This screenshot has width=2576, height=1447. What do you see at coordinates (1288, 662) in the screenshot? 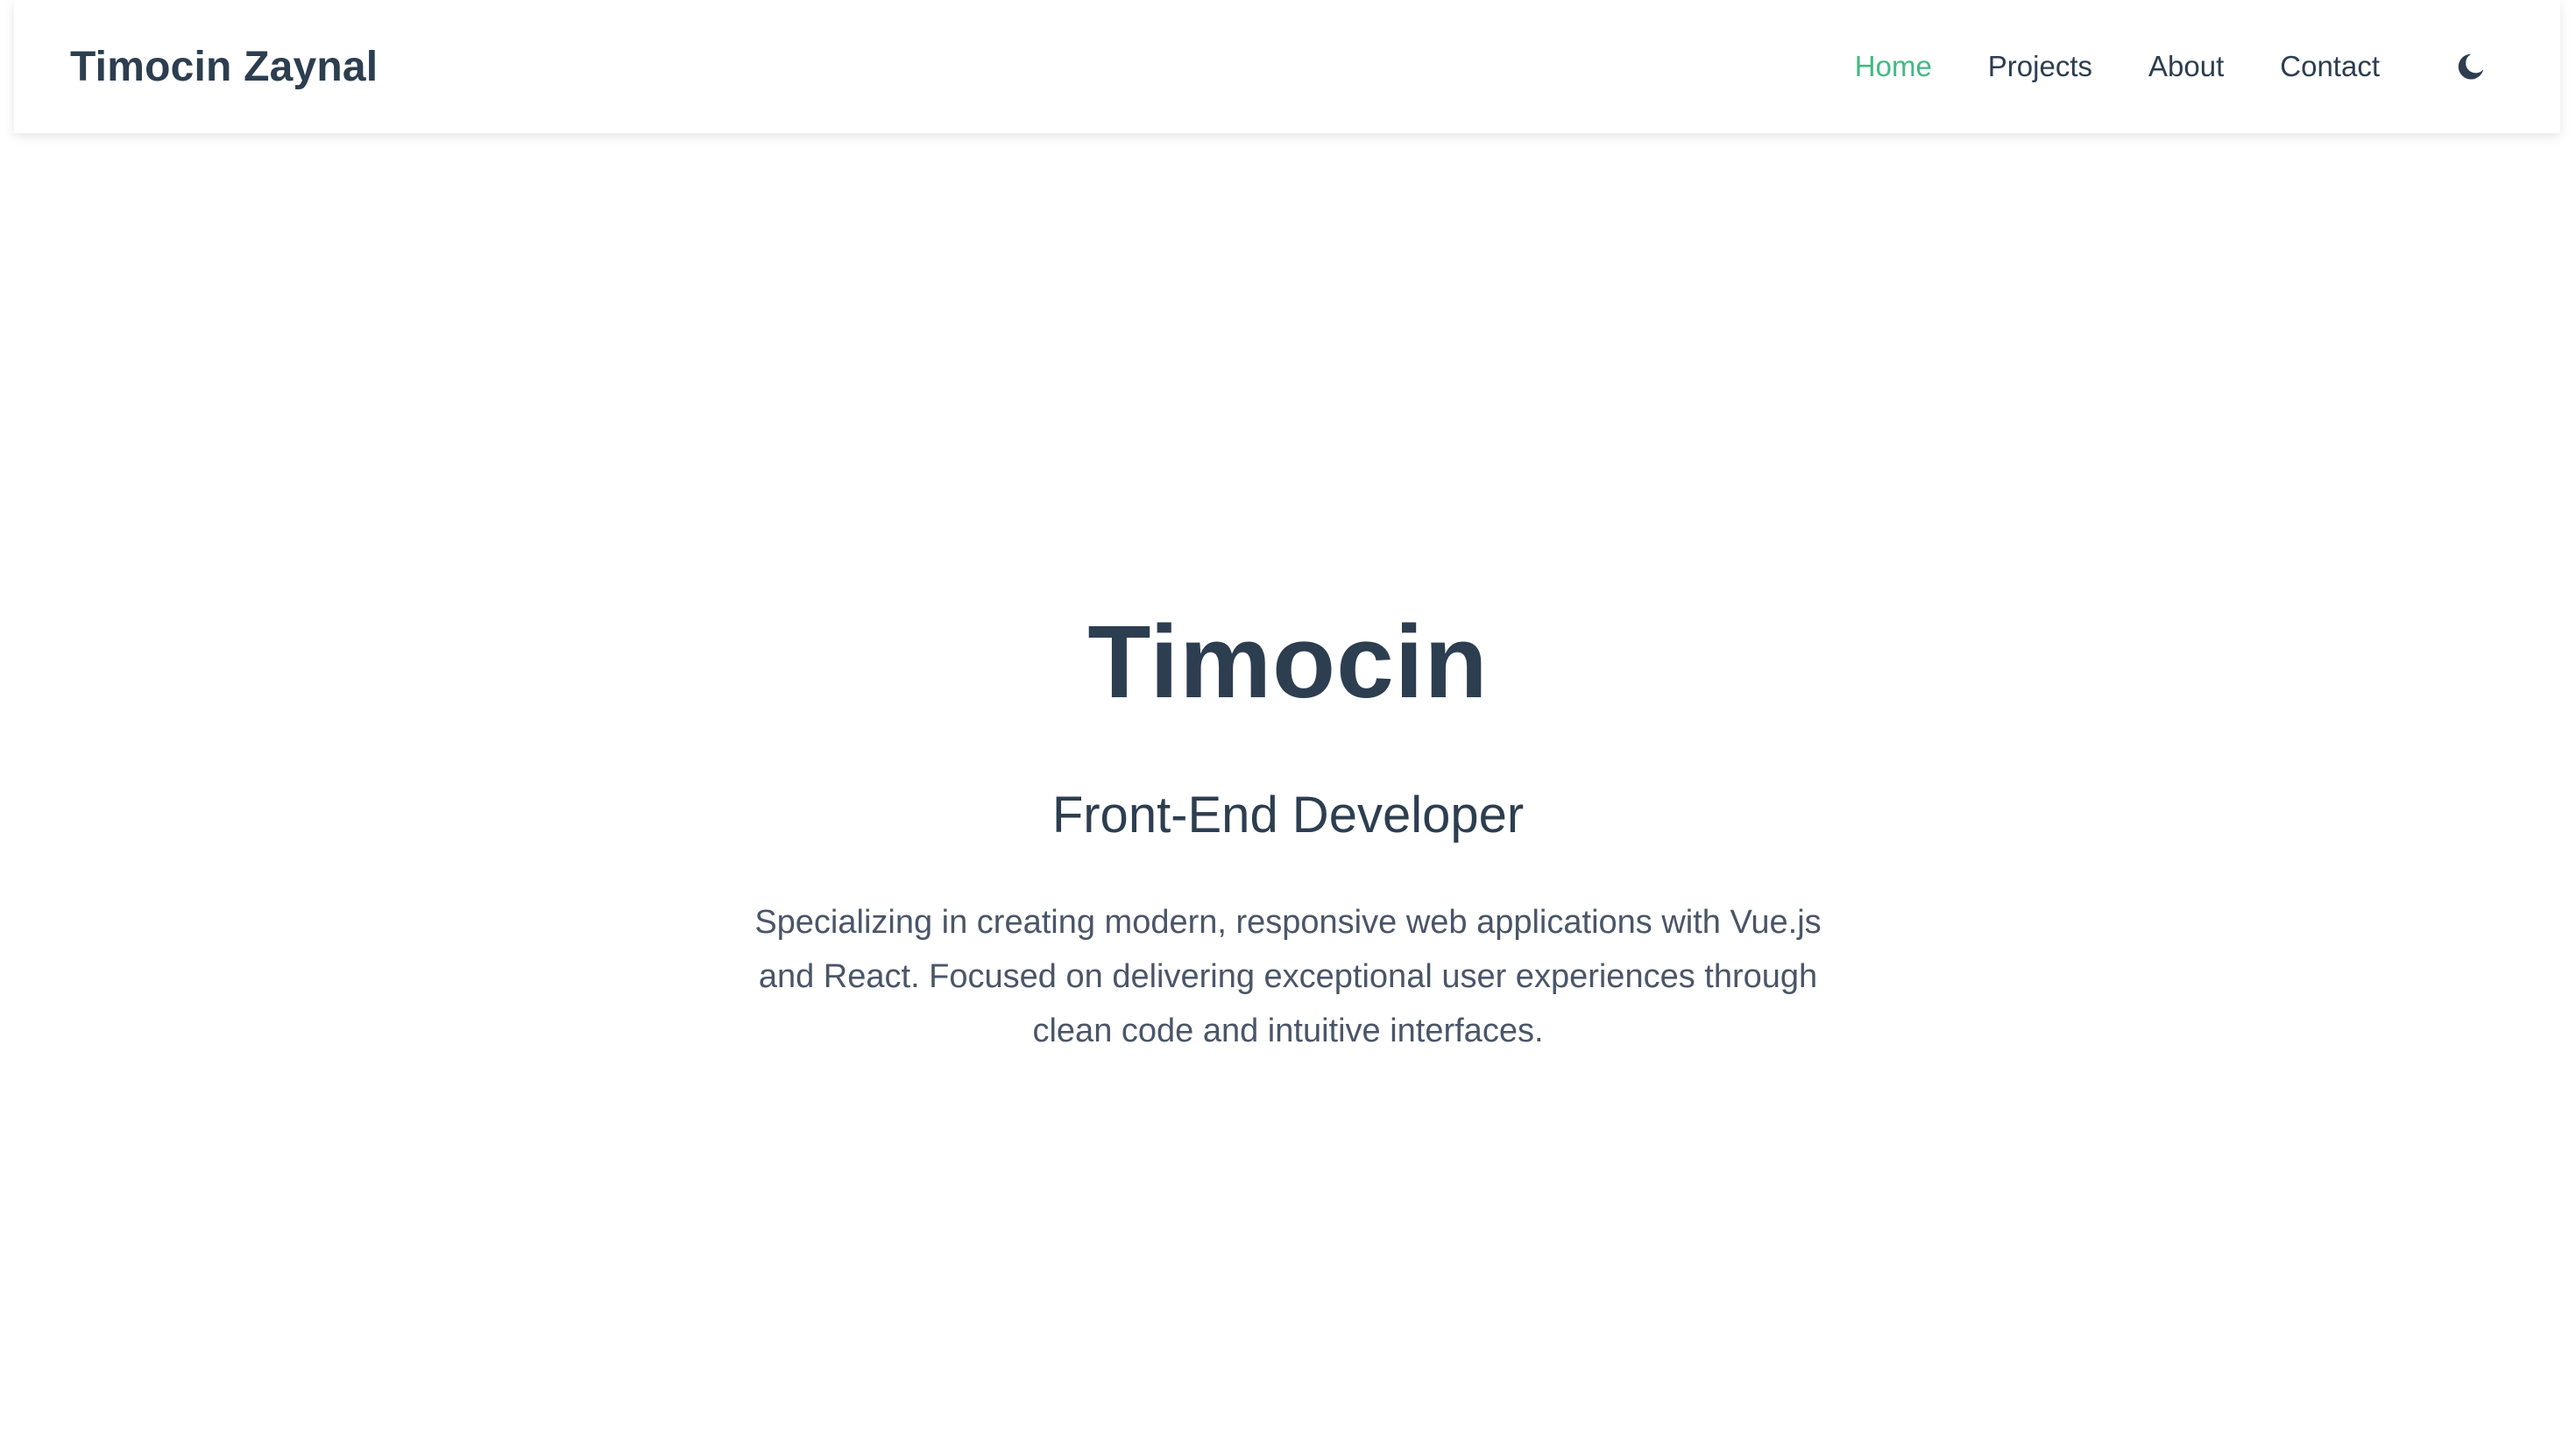
I see `hero-title: Timocin` at bounding box center [1288, 662].